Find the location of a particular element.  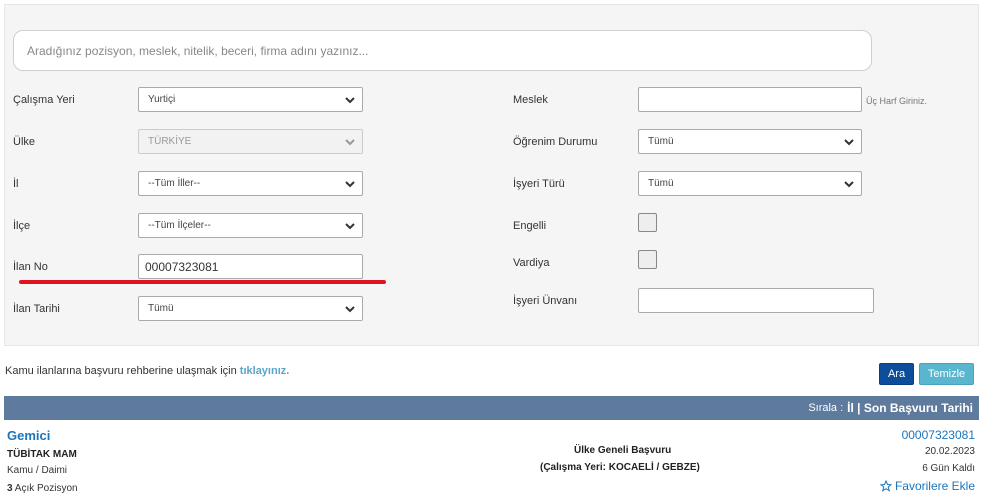

meslek-hint: Üç Harf Giriniz. is located at coordinates (897, 101).